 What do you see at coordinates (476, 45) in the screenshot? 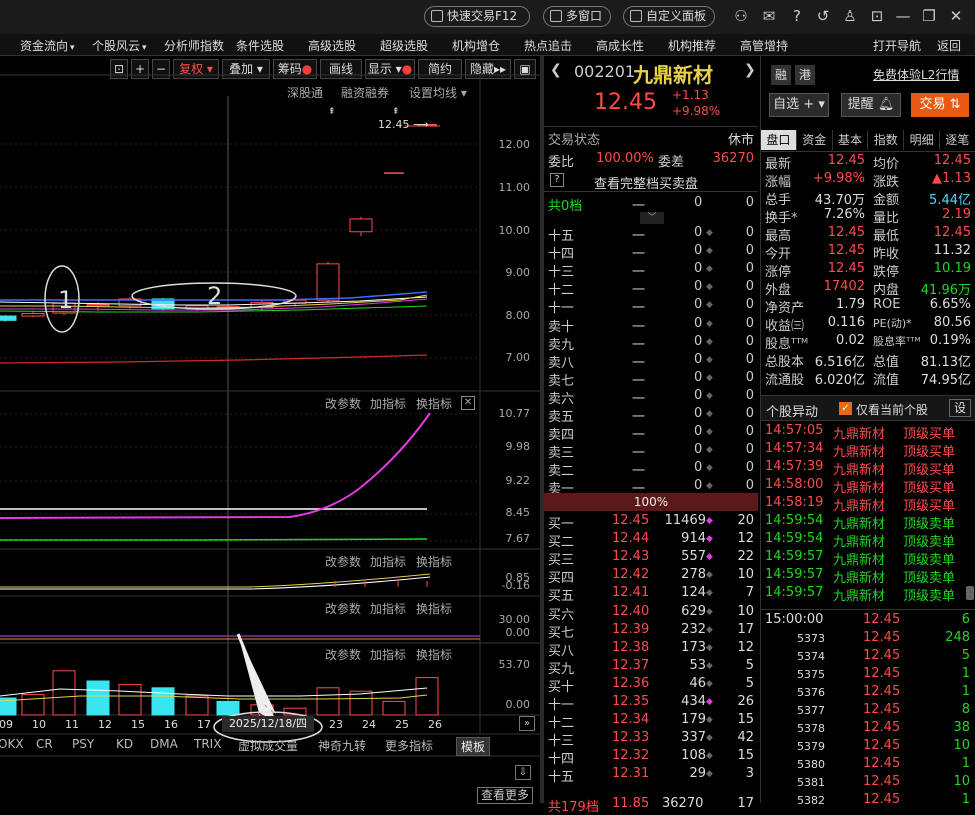
I see `menu-item: 机构增仓` at bounding box center [476, 45].